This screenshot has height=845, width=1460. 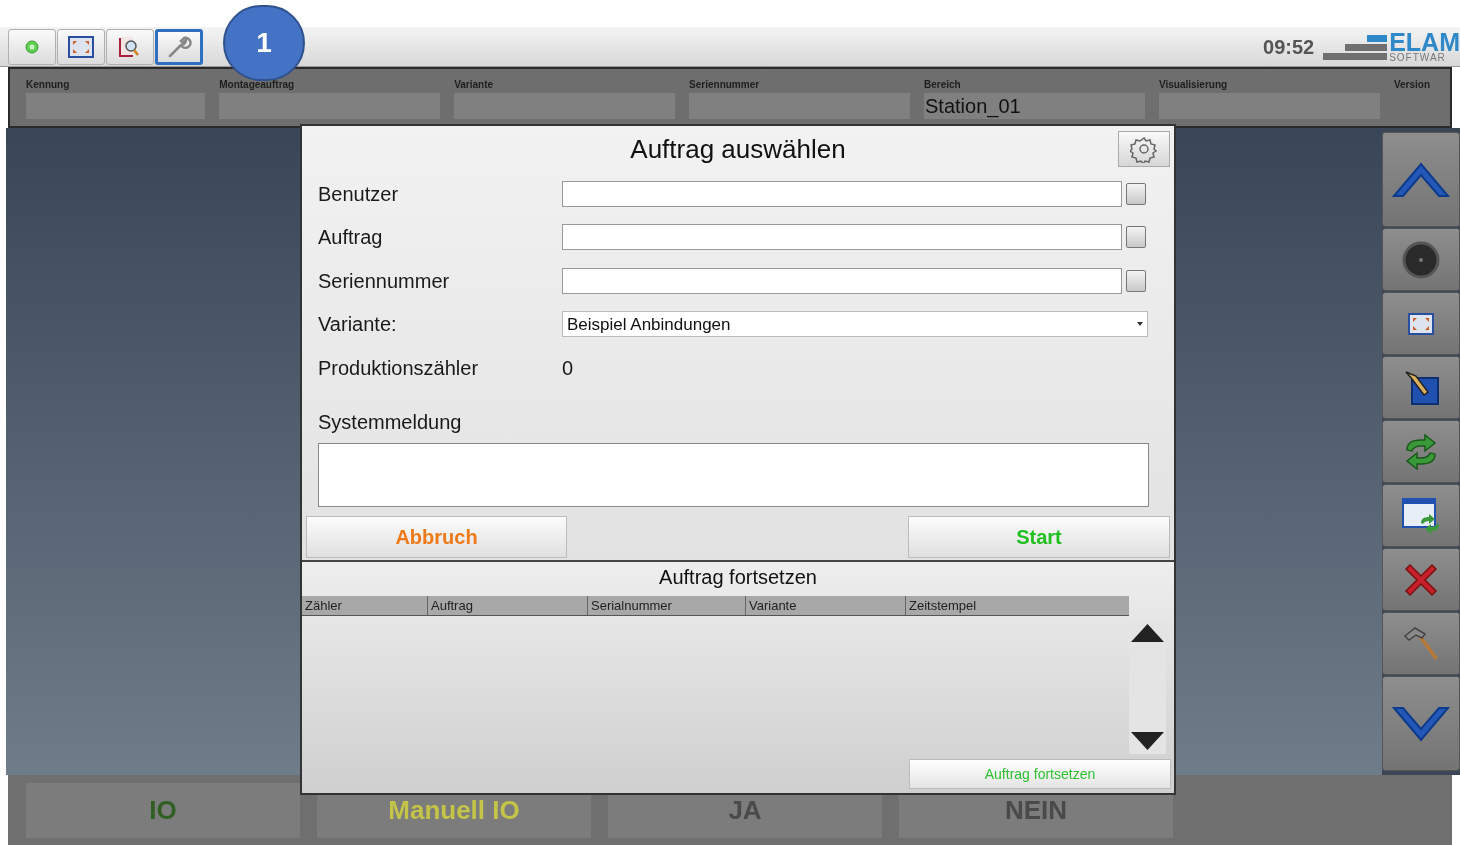 I want to click on counter-value: 0, so click(x=568, y=368).